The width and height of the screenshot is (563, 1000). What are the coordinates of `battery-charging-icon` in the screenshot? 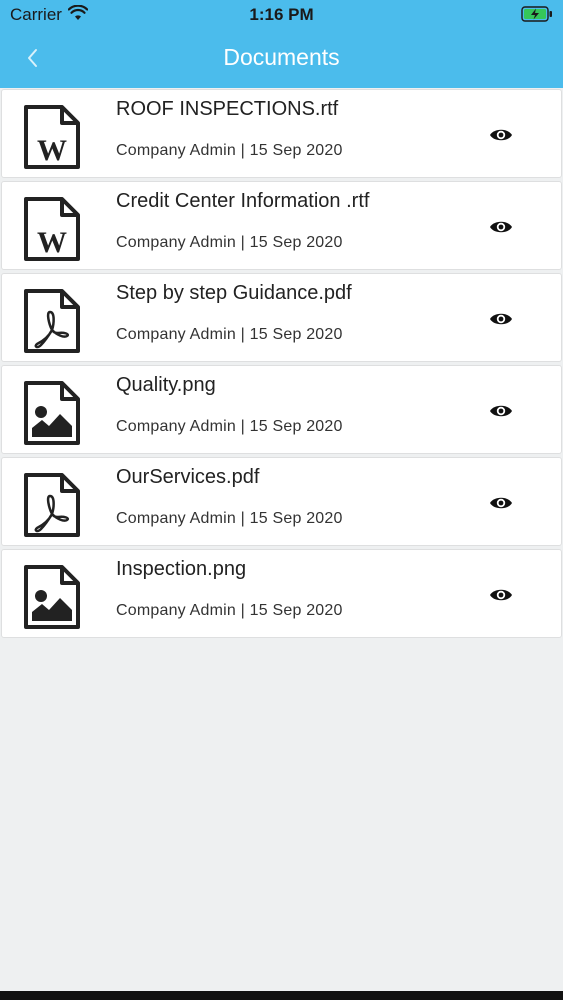 It's located at (536, 14).